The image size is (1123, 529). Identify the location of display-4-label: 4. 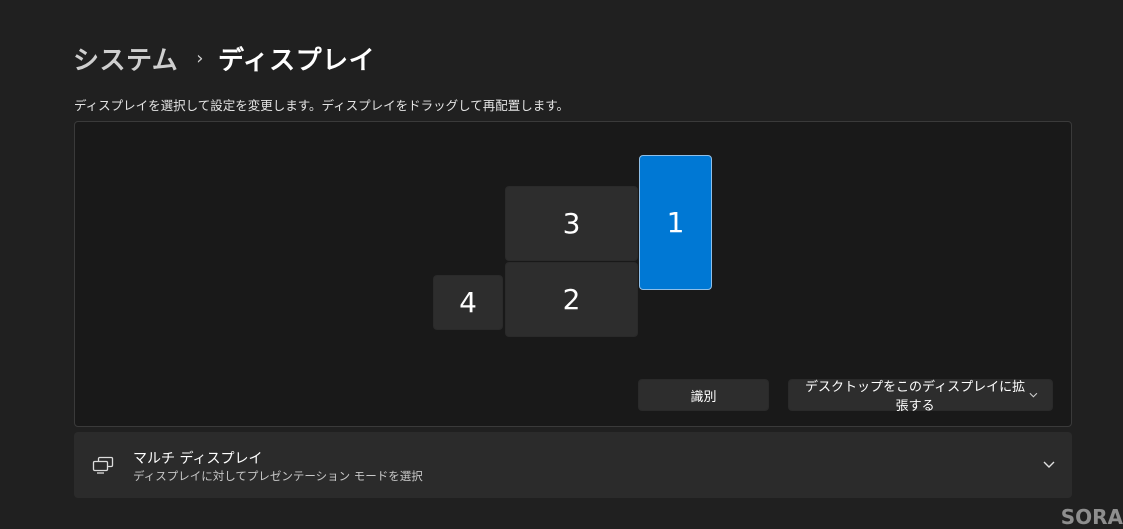
(468, 302).